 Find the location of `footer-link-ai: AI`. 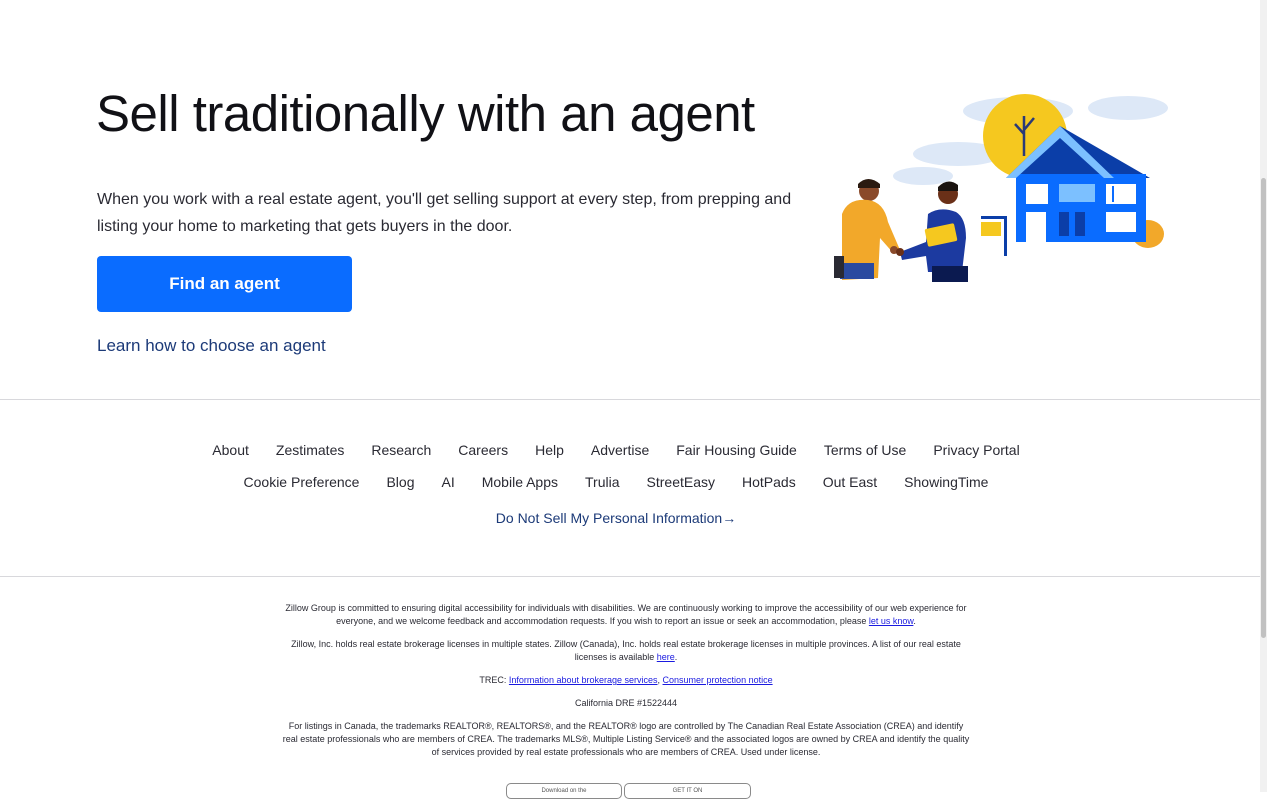

footer-link-ai: AI is located at coordinates (448, 482).